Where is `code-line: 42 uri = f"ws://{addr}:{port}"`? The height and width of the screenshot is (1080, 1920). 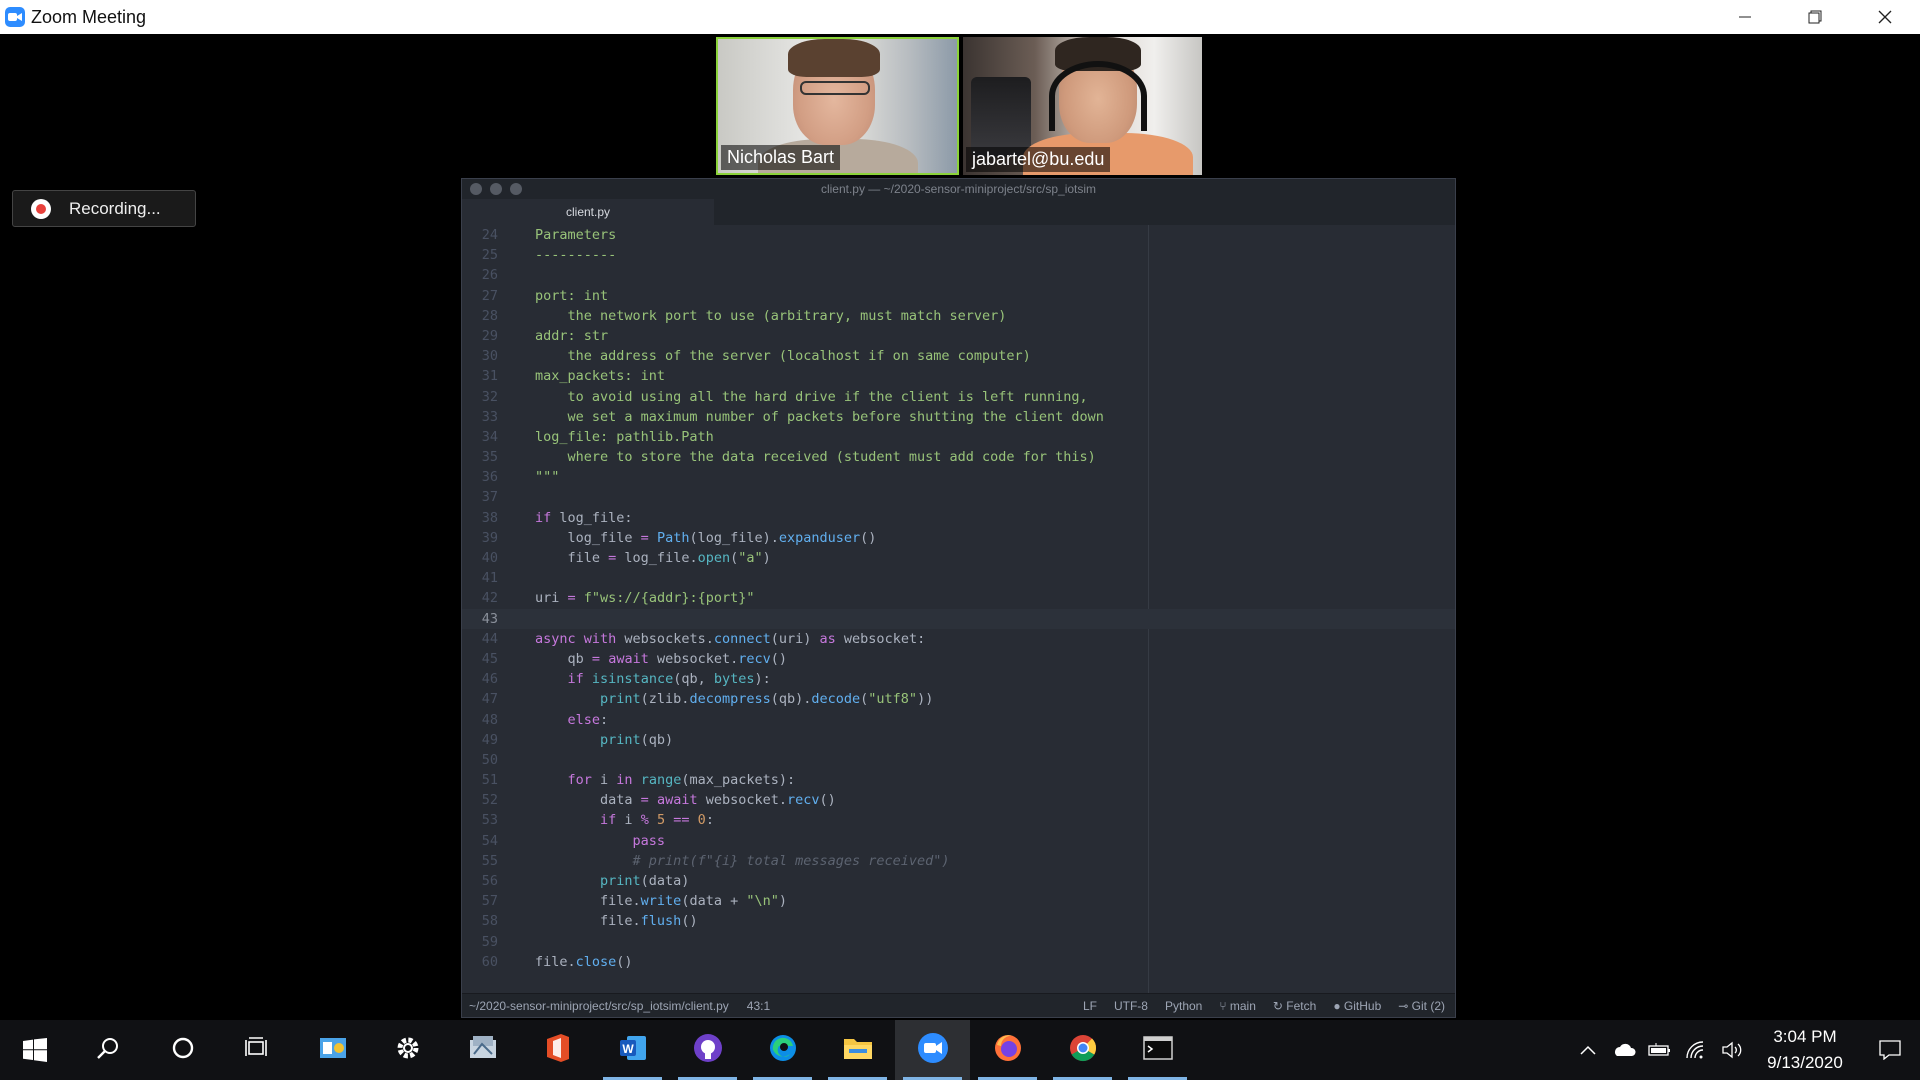
code-line: 42 uri = f"ws://{addr}:{port}" is located at coordinates (958, 598).